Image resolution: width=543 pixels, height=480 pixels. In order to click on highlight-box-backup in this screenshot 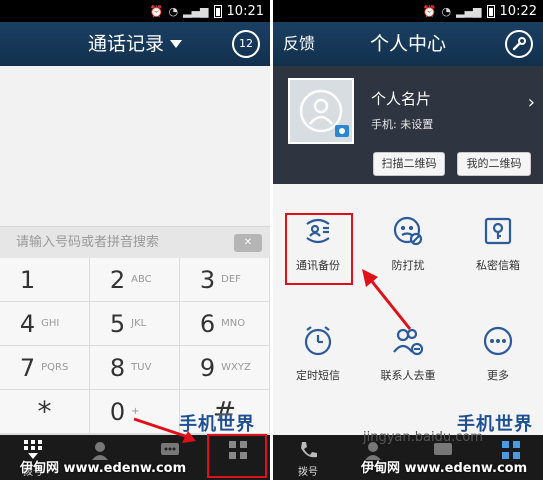, I will do `click(319, 249)`.